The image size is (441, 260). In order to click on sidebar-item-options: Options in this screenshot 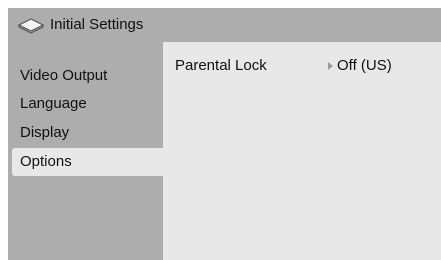, I will do `click(87, 162)`.